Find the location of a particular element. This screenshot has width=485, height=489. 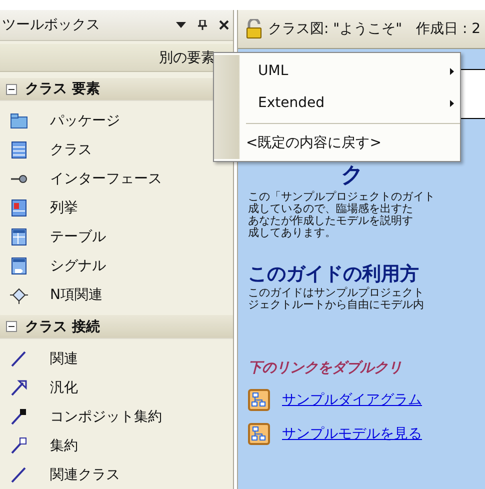

toolbox-item: 列挙 is located at coordinates (64, 207).